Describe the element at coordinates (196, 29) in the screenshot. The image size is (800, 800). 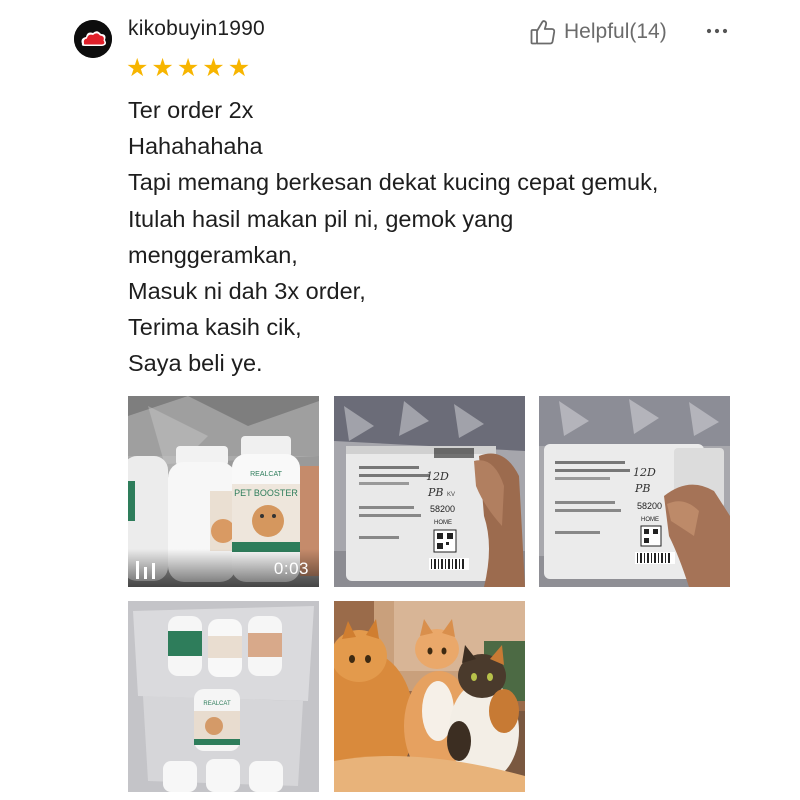
I see `reviewer-username: kikobuyin1990` at that location.